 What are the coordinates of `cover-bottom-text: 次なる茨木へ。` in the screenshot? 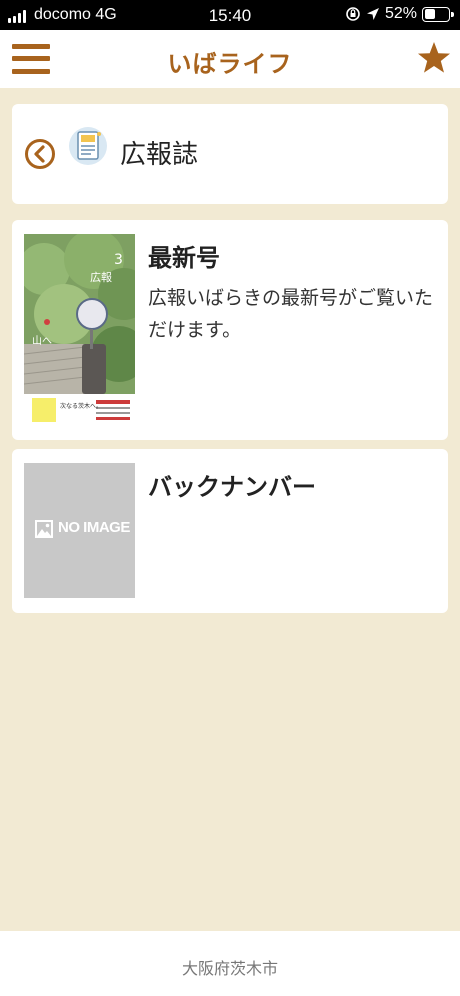 It's located at (81, 406).